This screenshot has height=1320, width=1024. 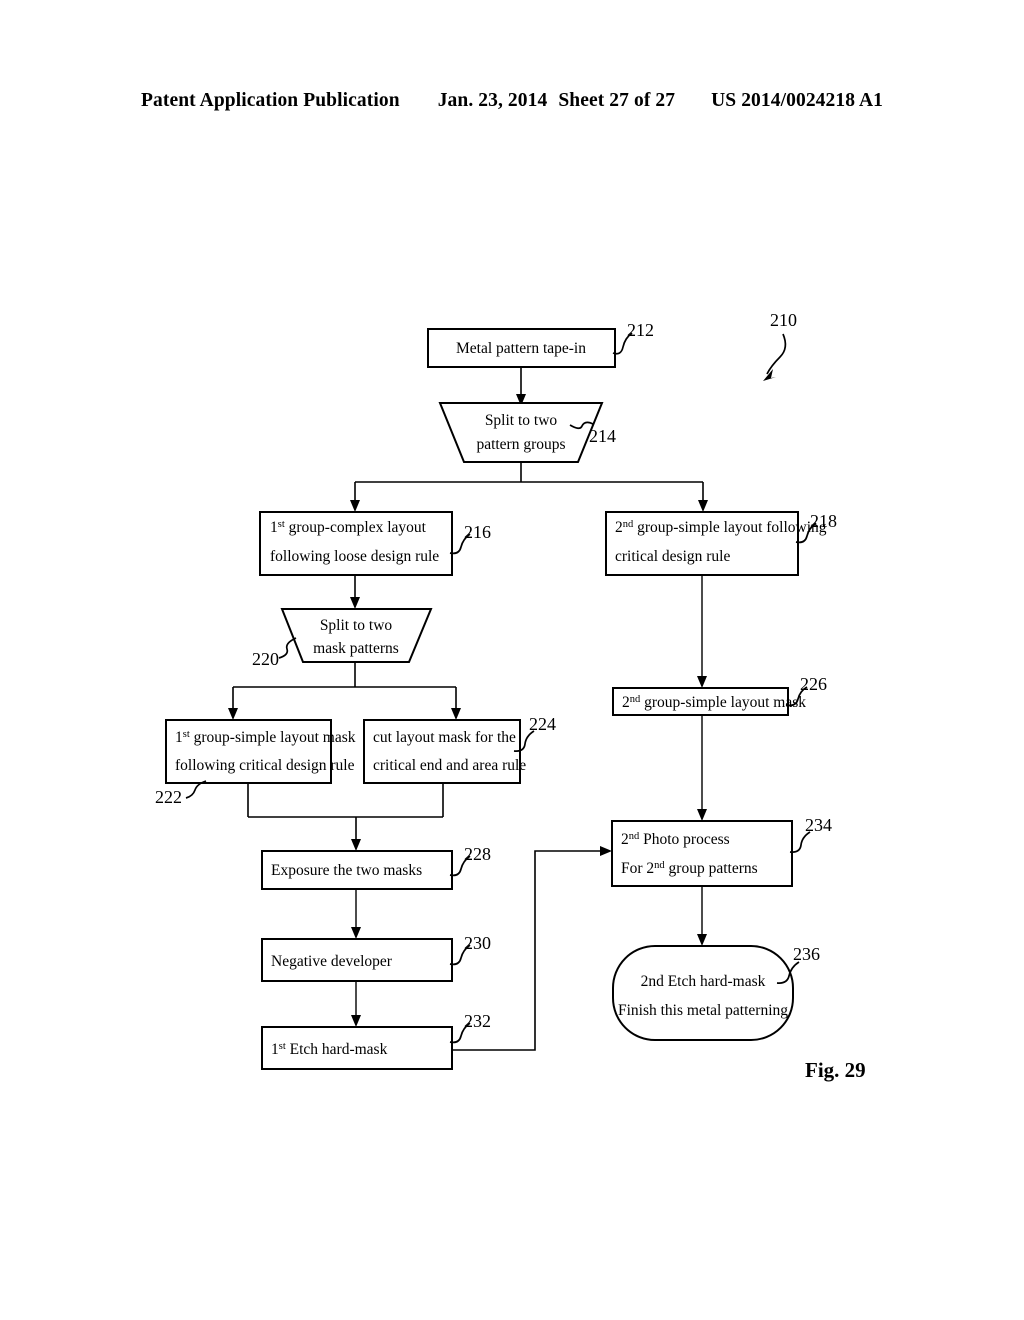 What do you see at coordinates (342, 638) in the screenshot?
I see `node-split-to-two-mask-patterns: Split to two mask patterns 220` at bounding box center [342, 638].